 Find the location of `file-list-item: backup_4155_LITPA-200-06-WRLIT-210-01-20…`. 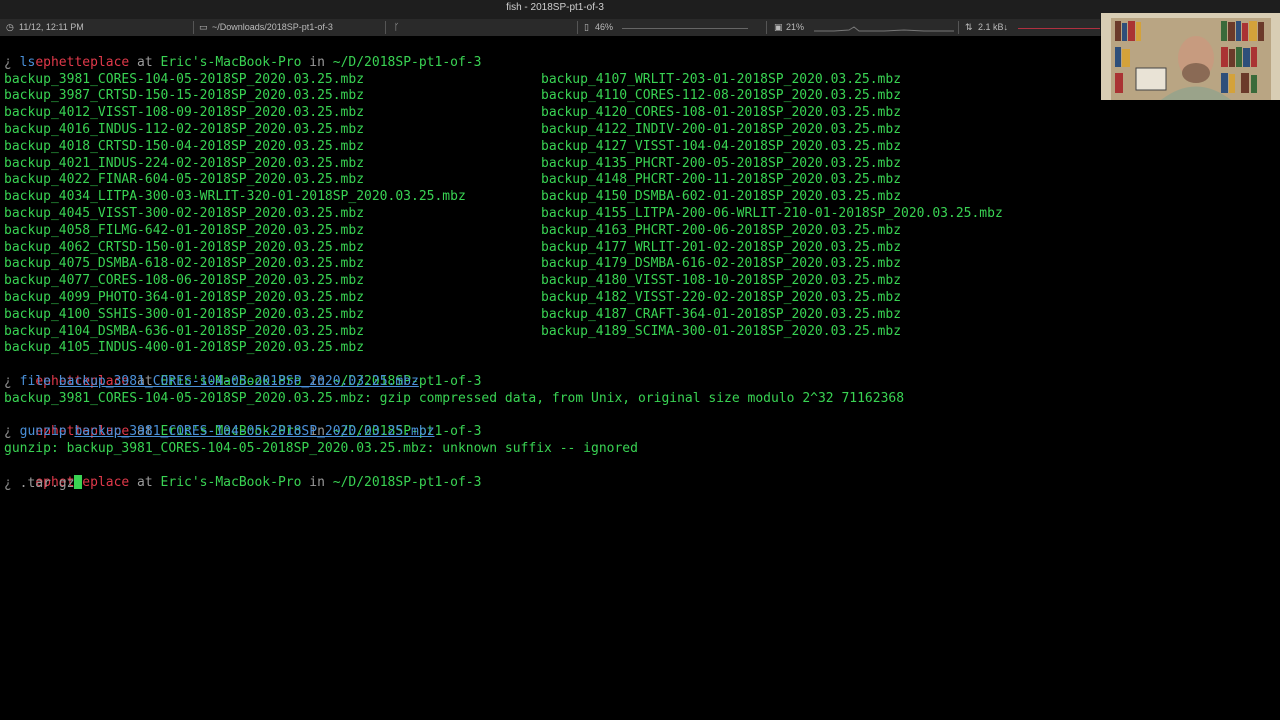

file-list-item: backup_4155_LITPA-200-06-WRLIT-210-01-20… is located at coordinates (772, 213).